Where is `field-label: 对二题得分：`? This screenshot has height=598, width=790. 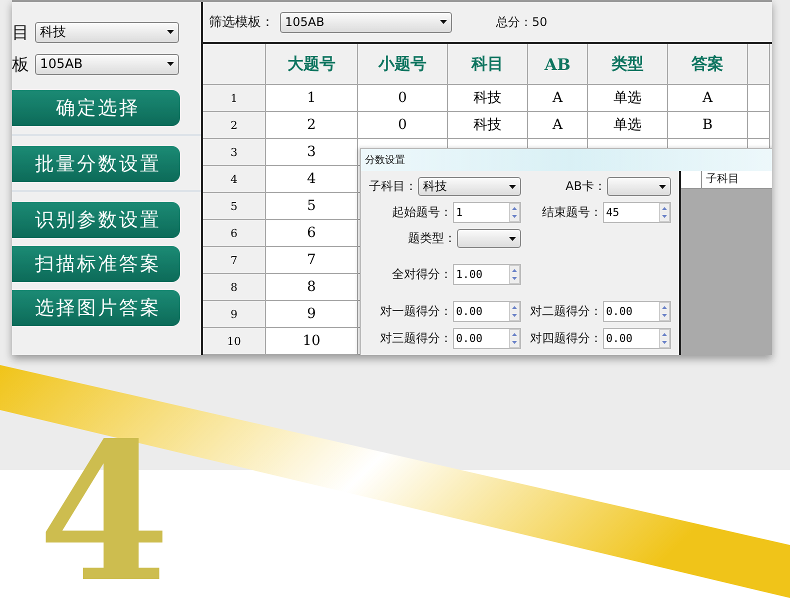 field-label: 对二题得分： is located at coordinates (566, 311).